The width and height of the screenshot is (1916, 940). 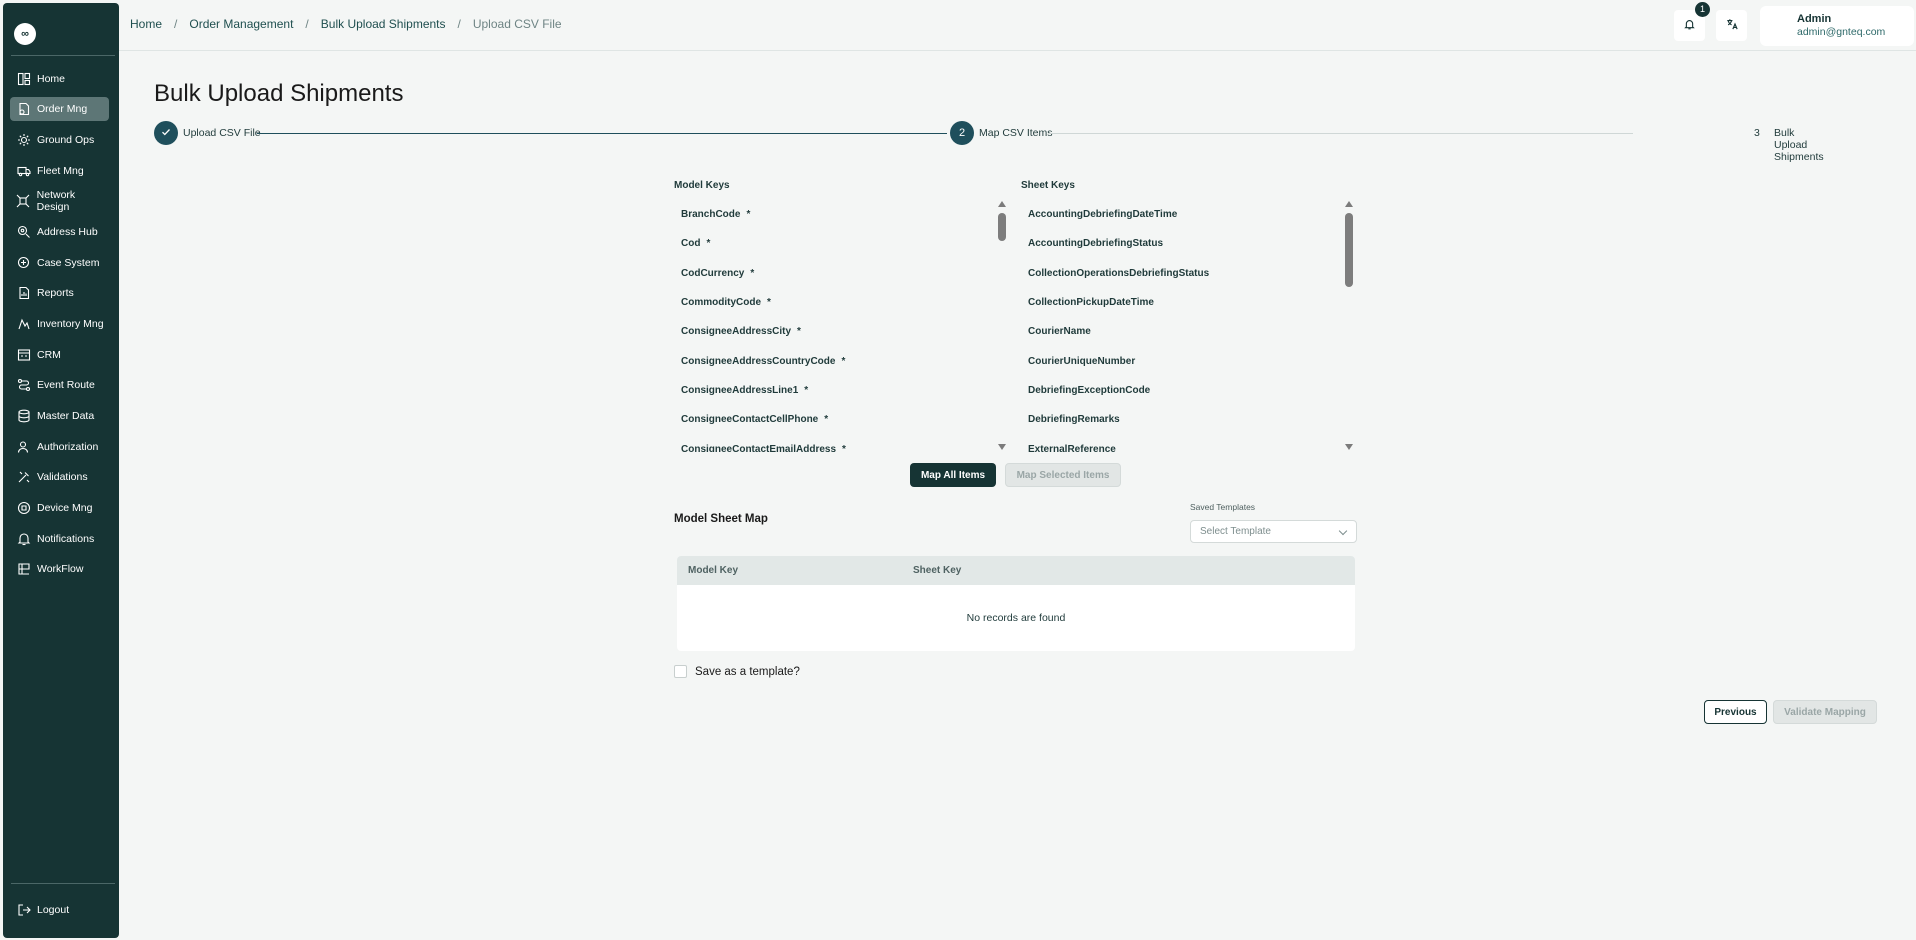 I want to click on sidebar-item-inventory-mng: Inventory Mng, so click(x=59, y=324).